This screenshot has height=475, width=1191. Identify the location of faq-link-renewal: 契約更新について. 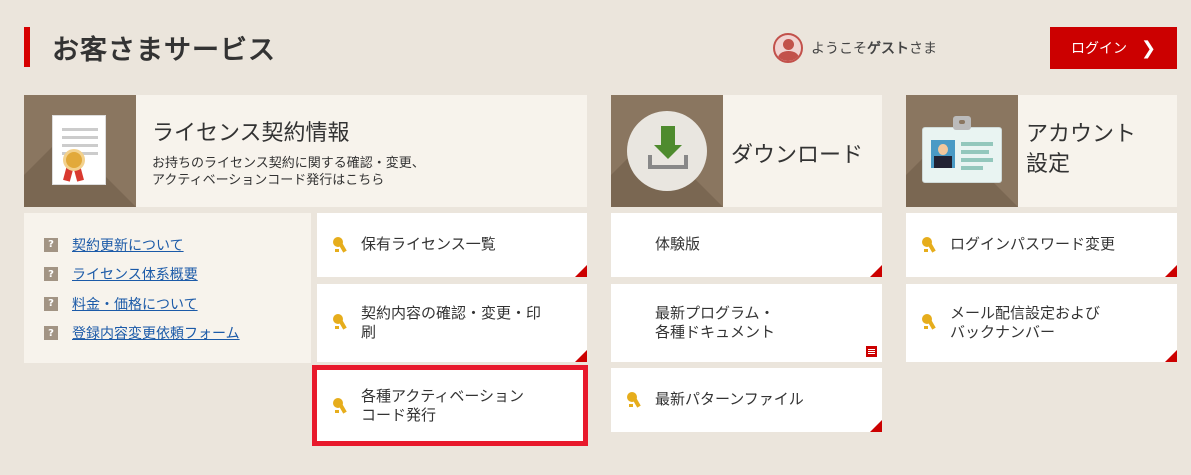
(128, 245).